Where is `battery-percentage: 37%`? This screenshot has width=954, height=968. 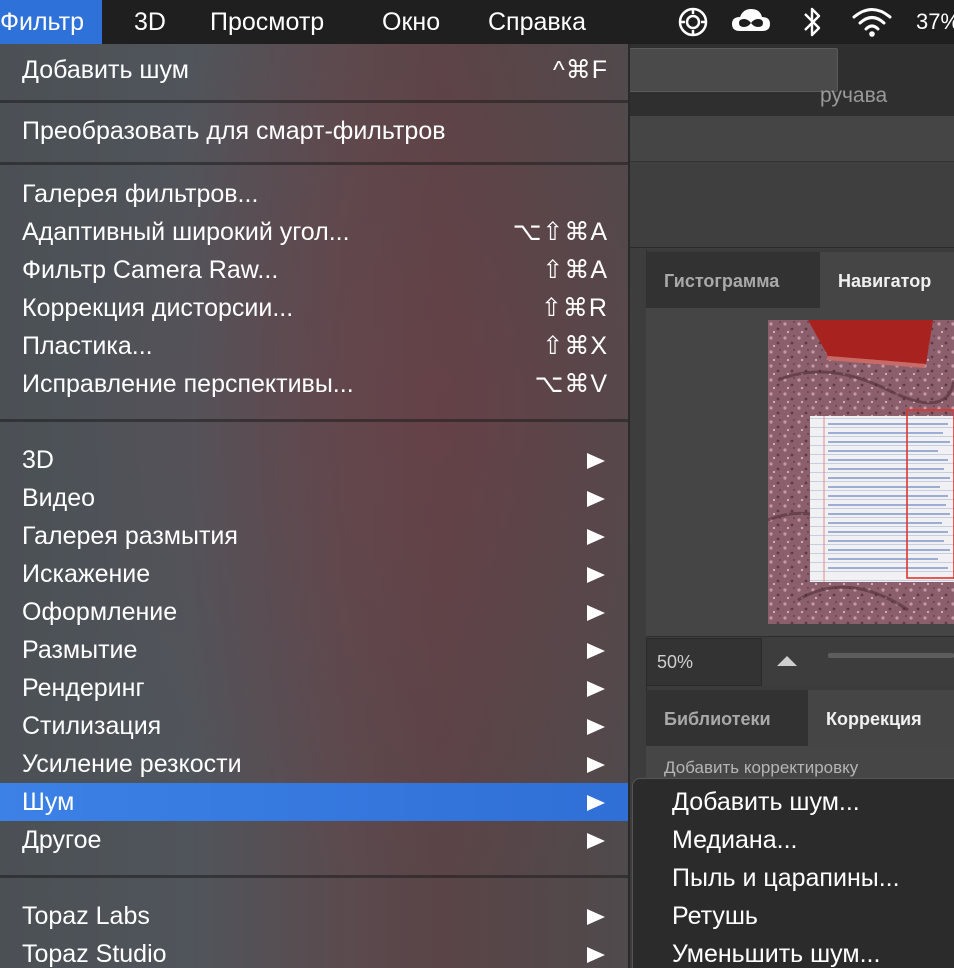
battery-percentage: 37% is located at coordinates (935, 22).